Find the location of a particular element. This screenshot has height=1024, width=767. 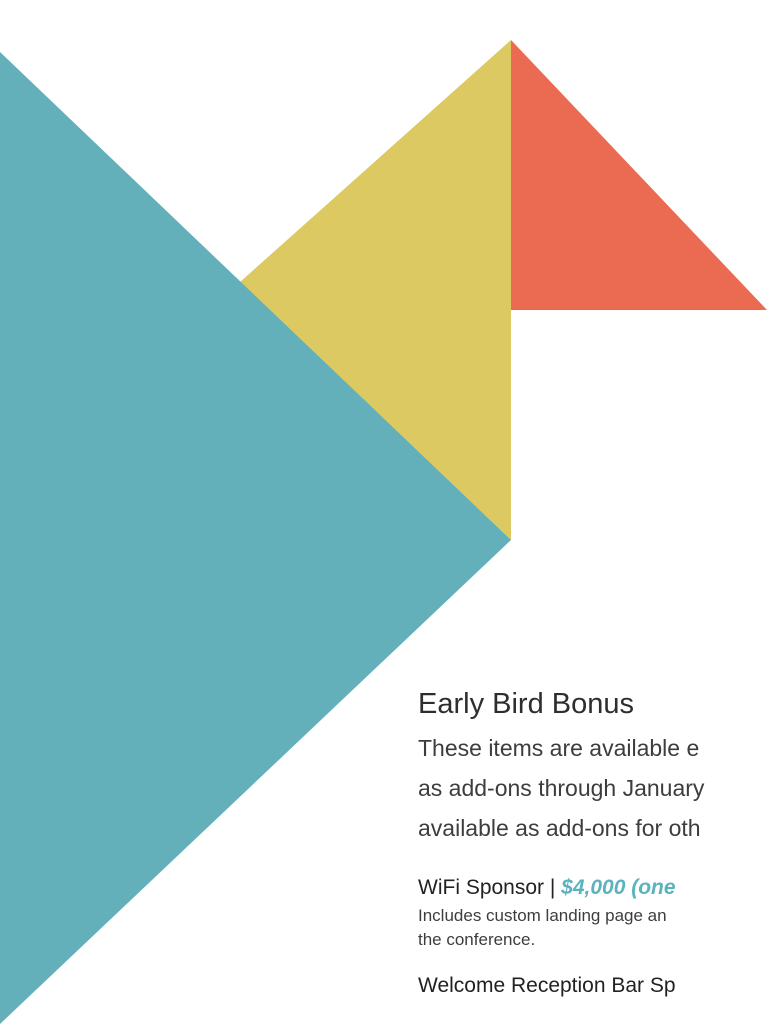

item-title-text: WiFi Sponsor | is located at coordinates (490, 887).